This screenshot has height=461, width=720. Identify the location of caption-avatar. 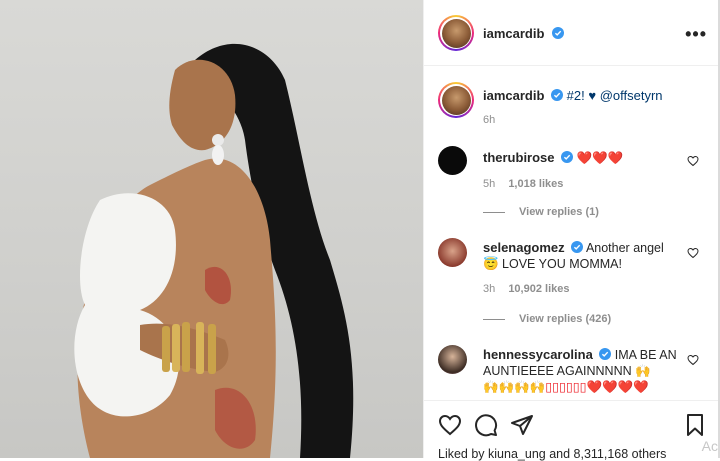
(456, 100).